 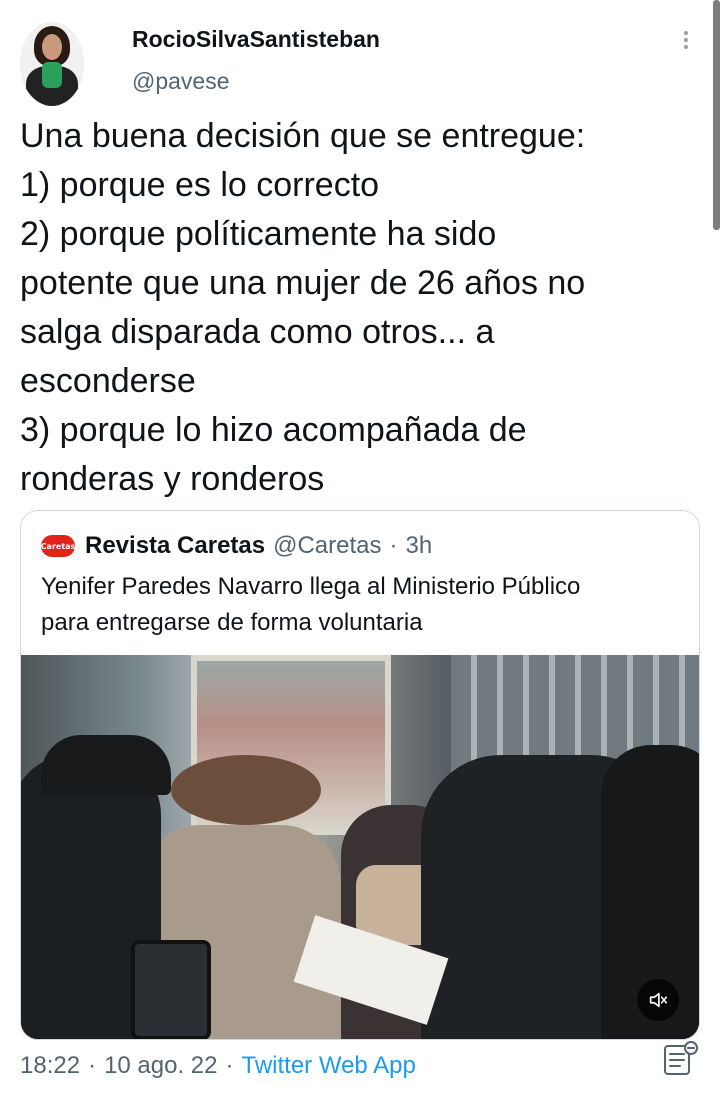 What do you see at coordinates (716, 115) in the screenshot?
I see `scrollbar` at bounding box center [716, 115].